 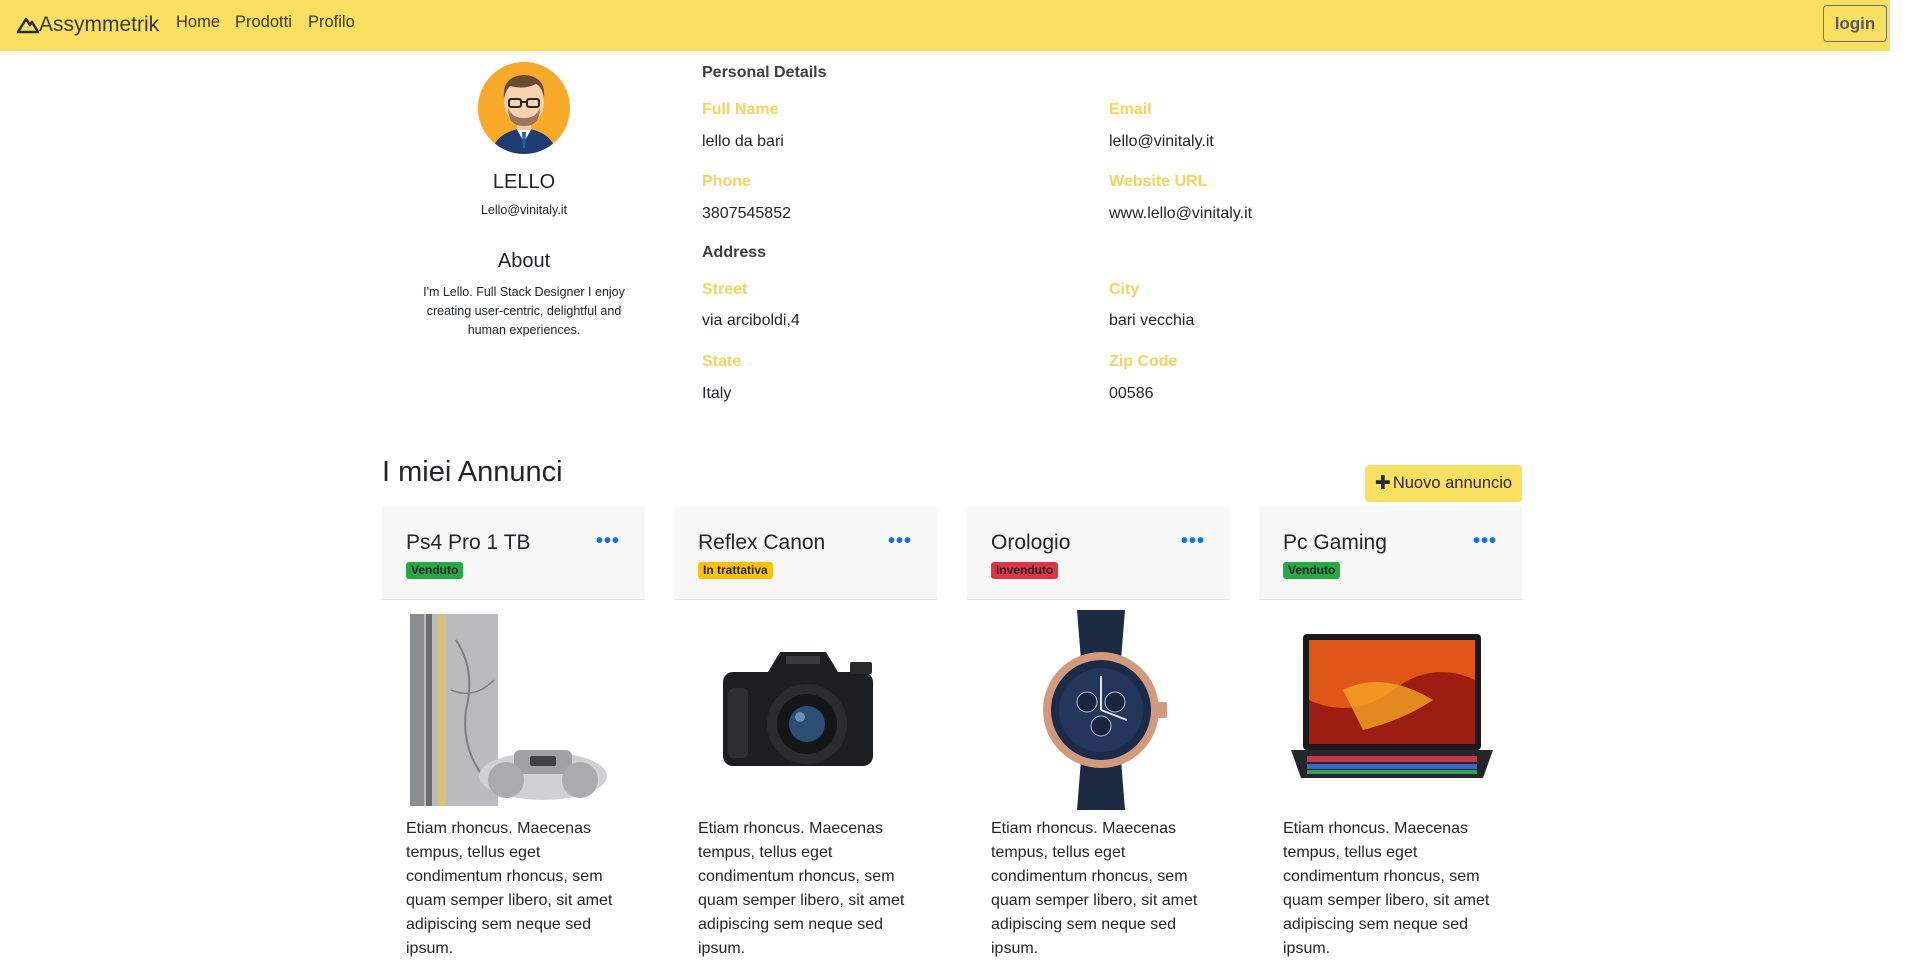 What do you see at coordinates (28, 25) in the screenshot?
I see `brand-mountain-icon` at bounding box center [28, 25].